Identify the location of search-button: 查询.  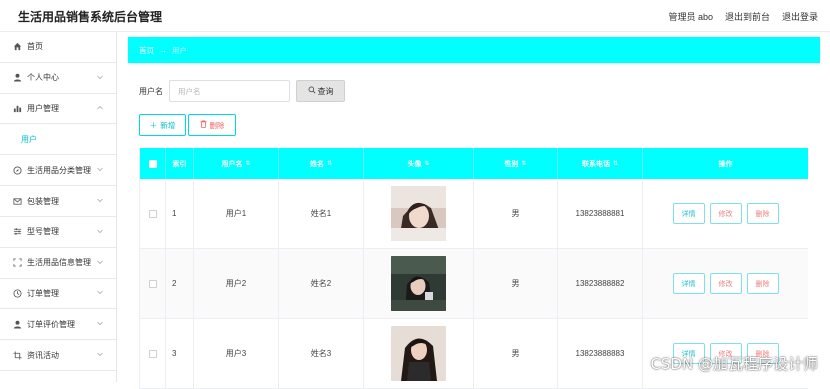
(320, 91).